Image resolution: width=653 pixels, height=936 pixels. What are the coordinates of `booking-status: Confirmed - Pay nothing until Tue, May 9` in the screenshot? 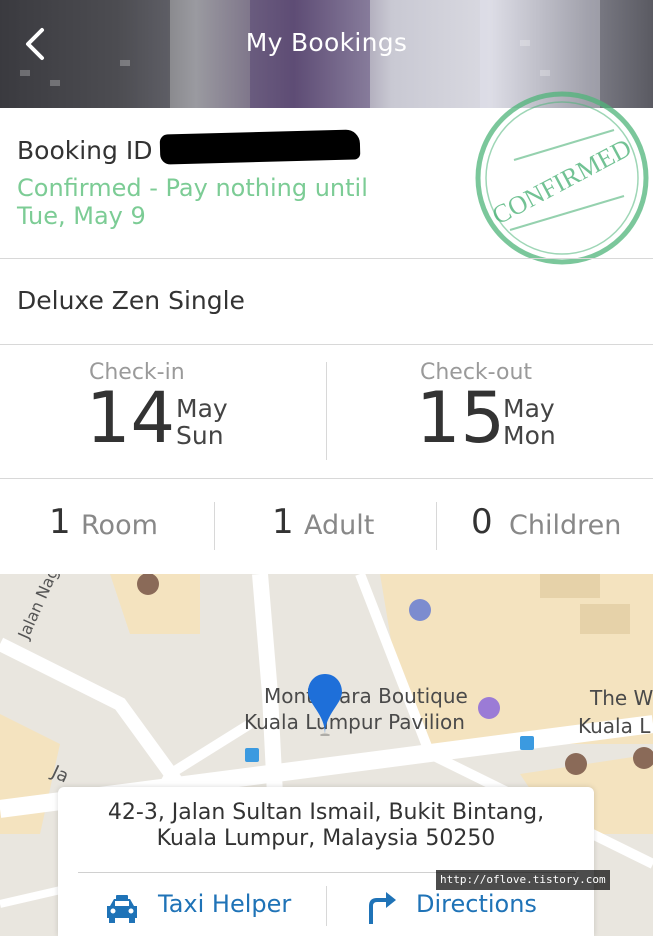 It's located at (227, 202).